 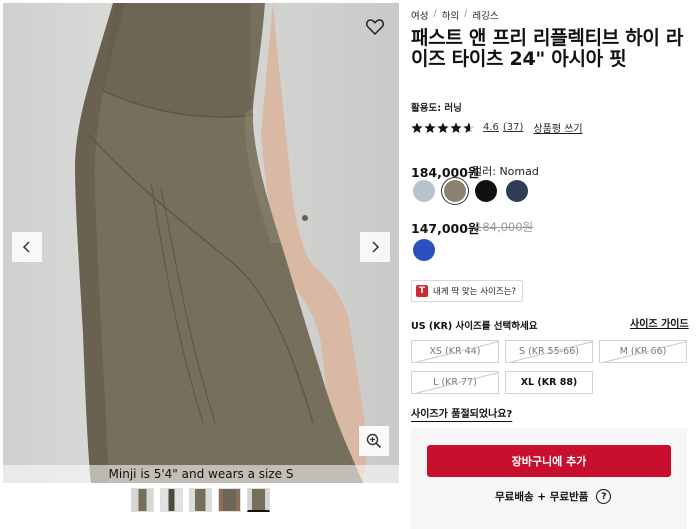 I want to click on rating-row: 4.6 (37) 상품평 쓰기, so click(x=497, y=127).